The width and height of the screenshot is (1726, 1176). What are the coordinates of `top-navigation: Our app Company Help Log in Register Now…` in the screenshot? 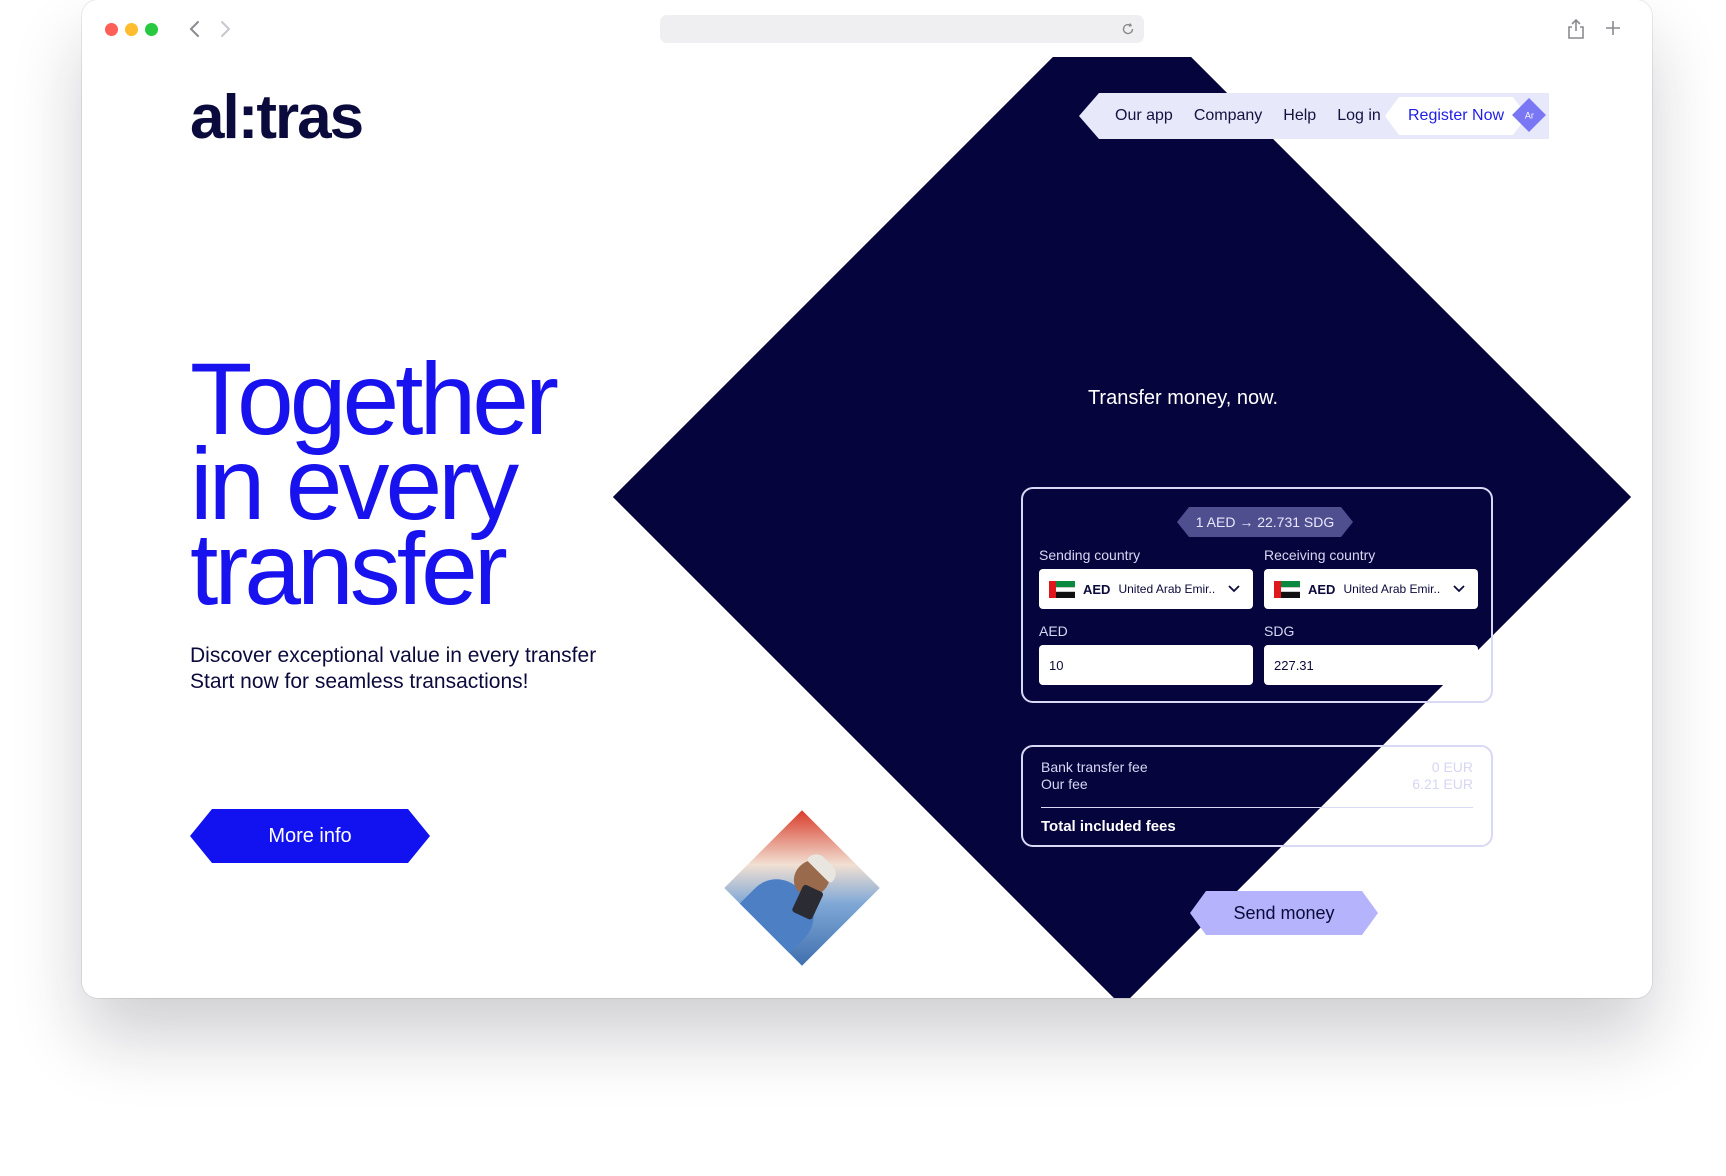 It's located at (1314, 116).